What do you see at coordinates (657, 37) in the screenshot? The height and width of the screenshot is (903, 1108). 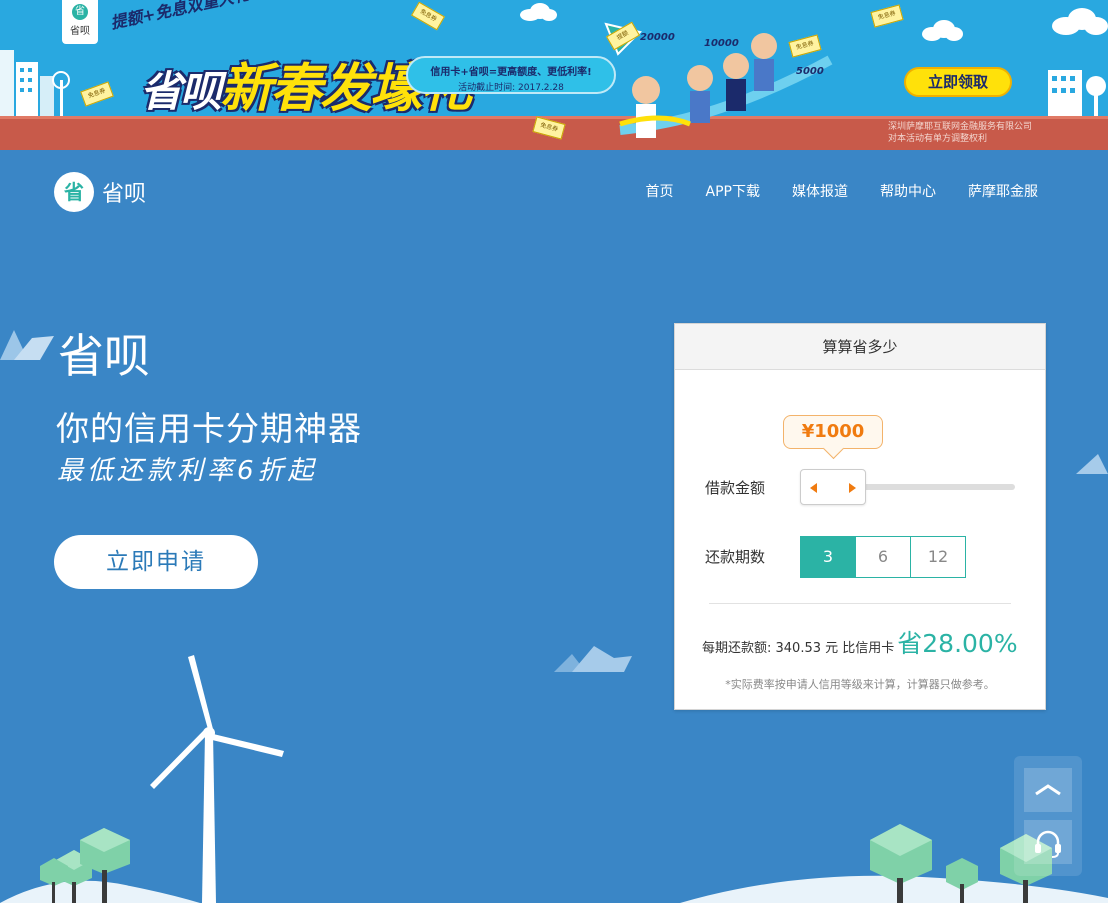 I see `banner-amount: 20000` at bounding box center [657, 37].